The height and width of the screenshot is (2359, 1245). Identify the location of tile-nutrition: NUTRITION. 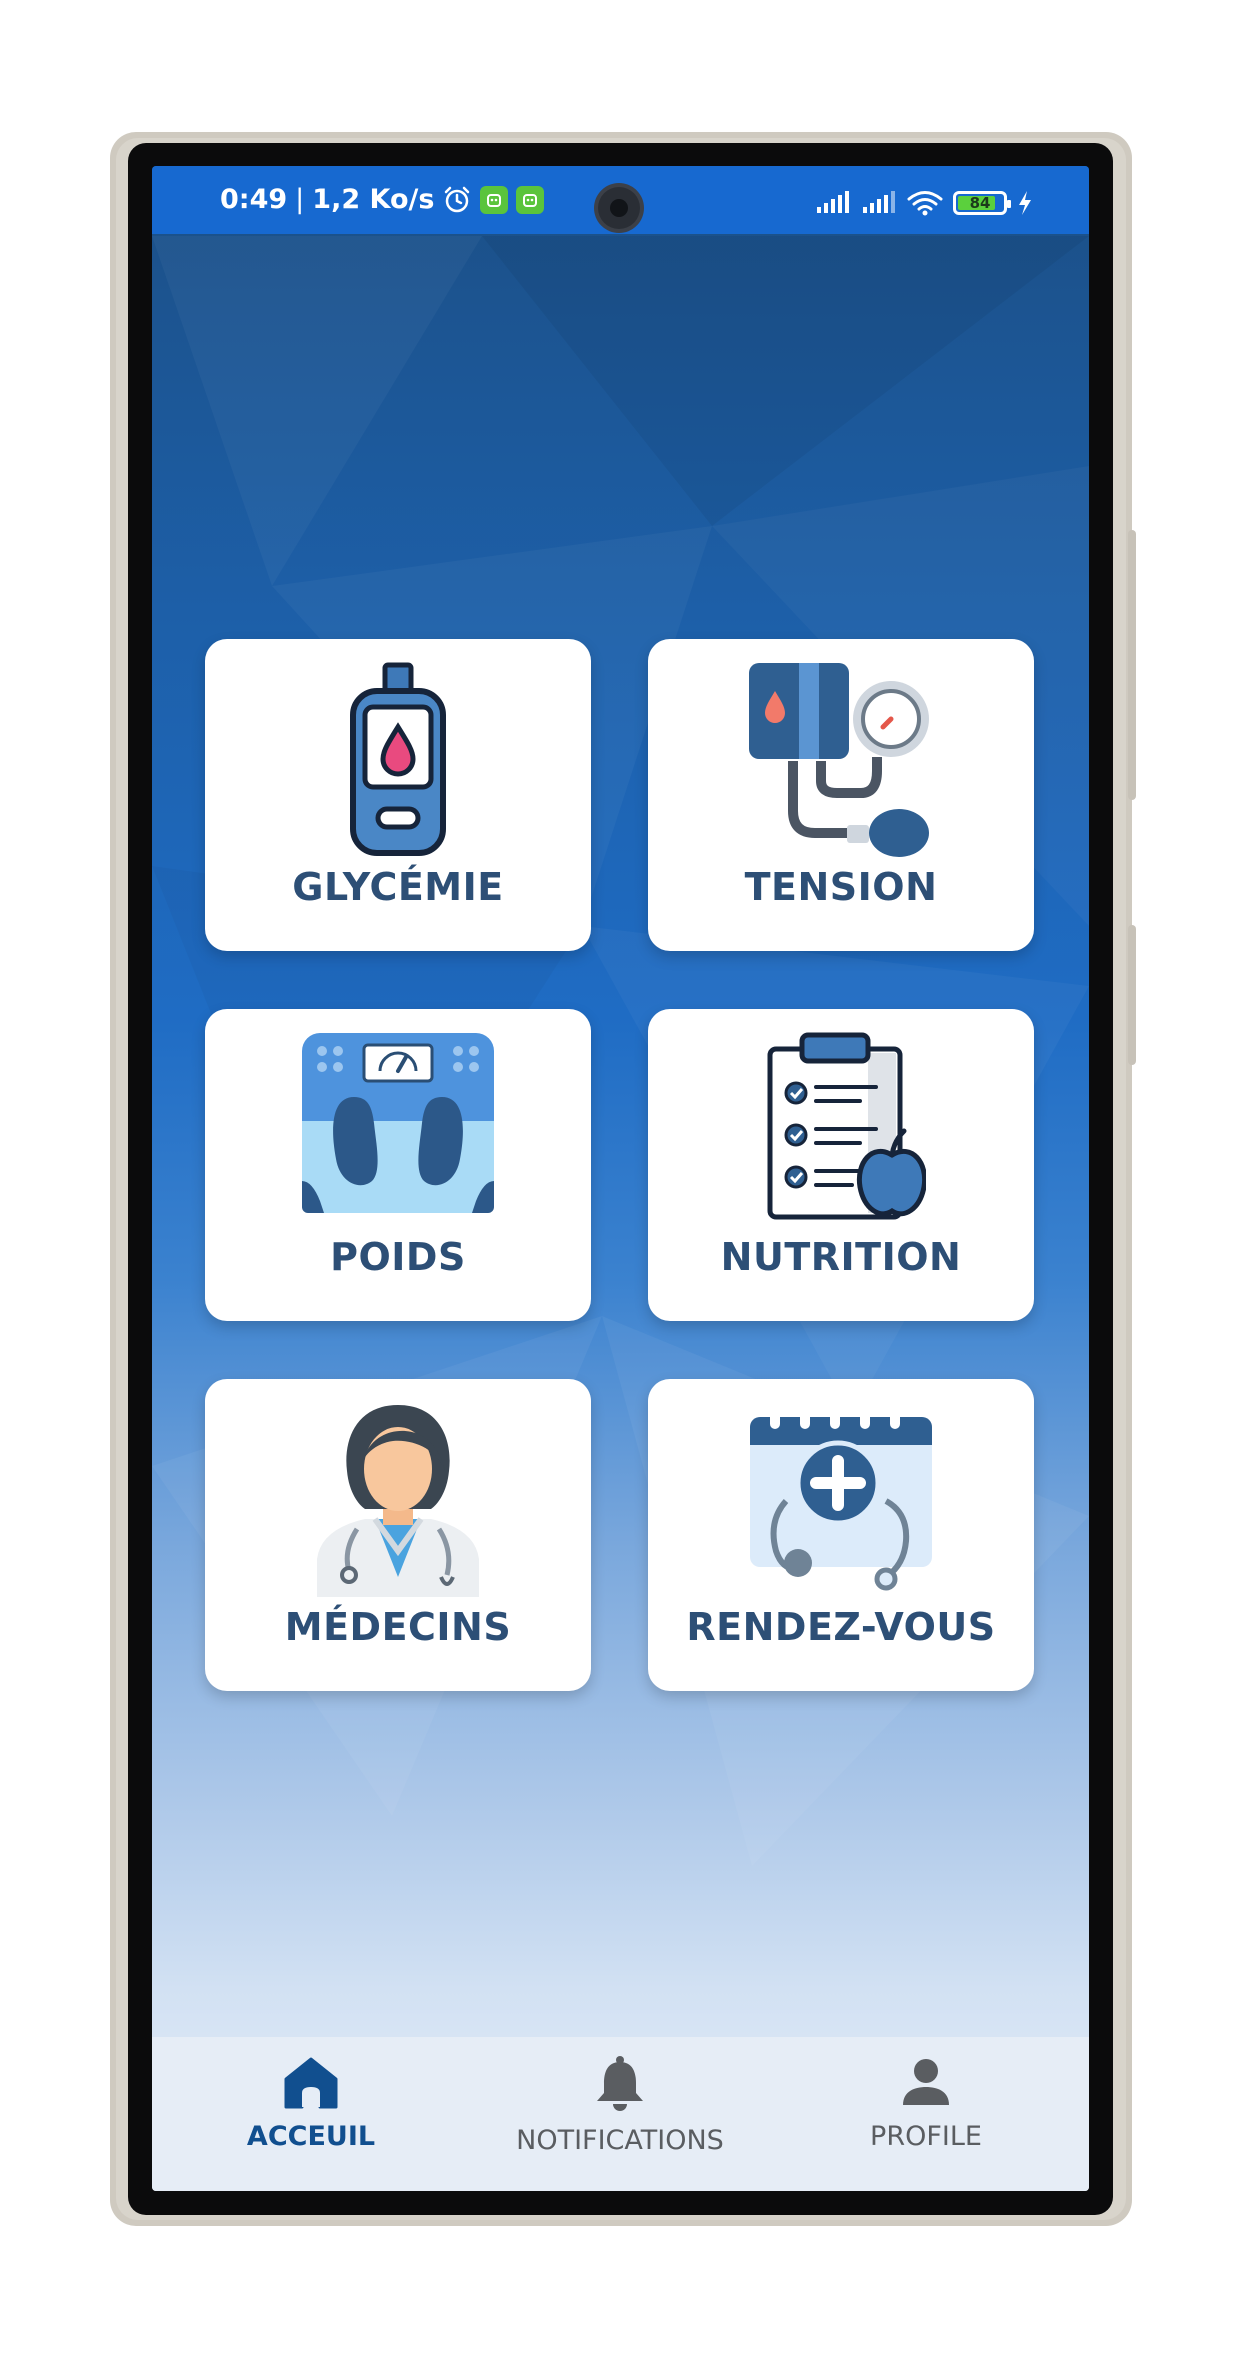
(841, 1165).